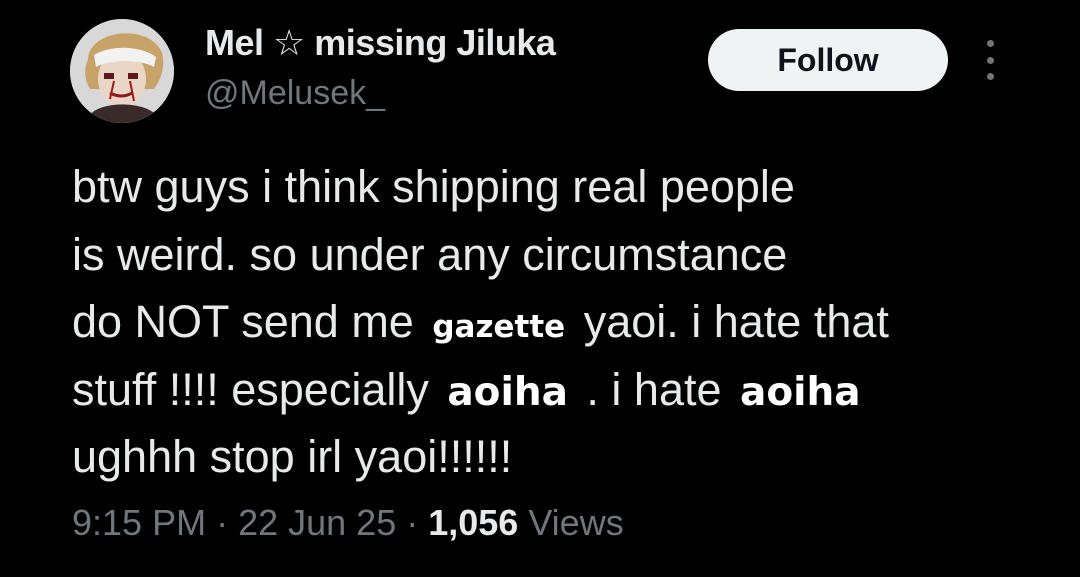 The image size is (1080, 577). I want to click on tweet-line-3-start: do NOT send me, so click(249, 321).